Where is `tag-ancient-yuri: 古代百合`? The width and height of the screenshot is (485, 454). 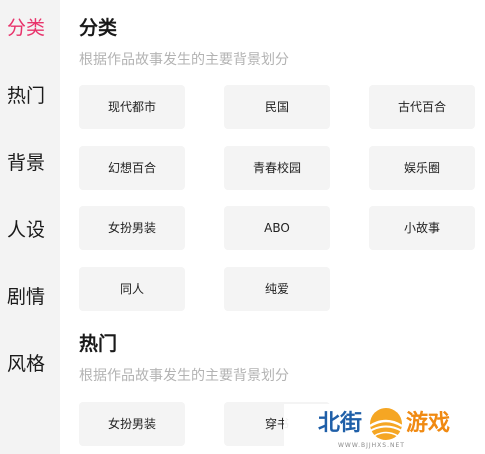
tag-ancient-yuri: 古代百合 is located at coordinates (422, 107).